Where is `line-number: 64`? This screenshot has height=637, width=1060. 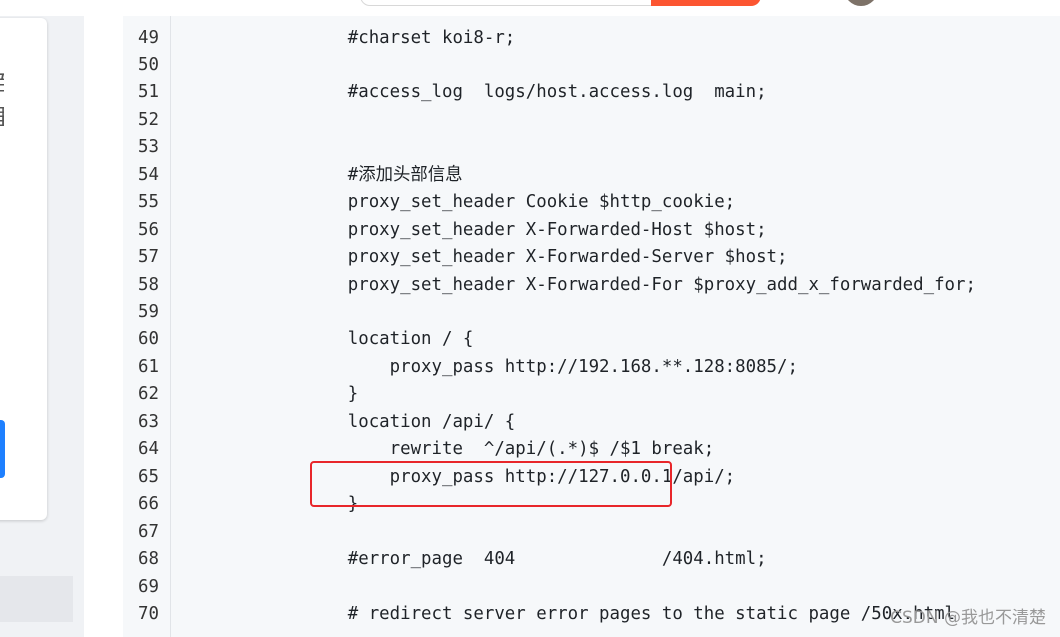
line-number: 64 is located at coordinates (148, 449).